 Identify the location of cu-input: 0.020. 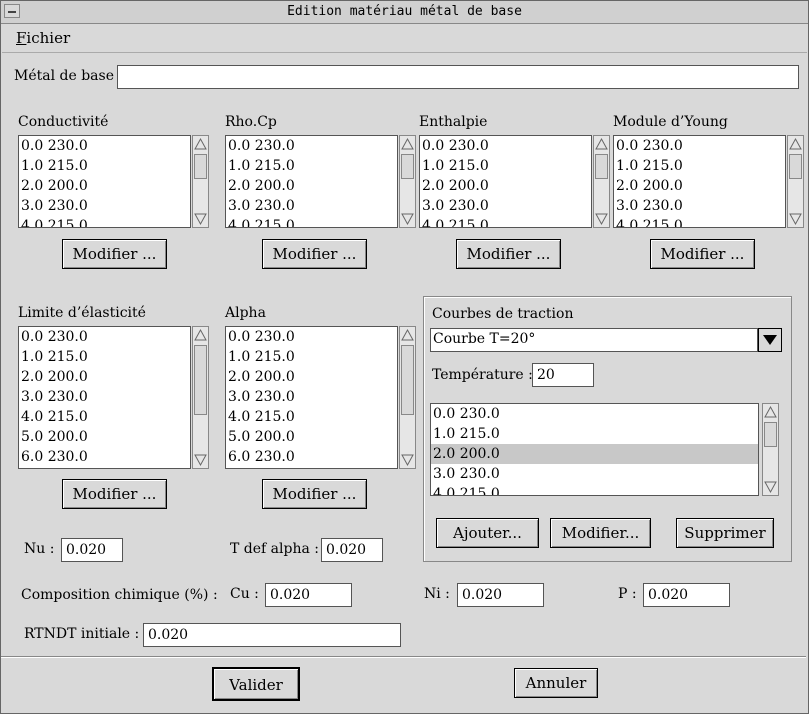
(308, 595).